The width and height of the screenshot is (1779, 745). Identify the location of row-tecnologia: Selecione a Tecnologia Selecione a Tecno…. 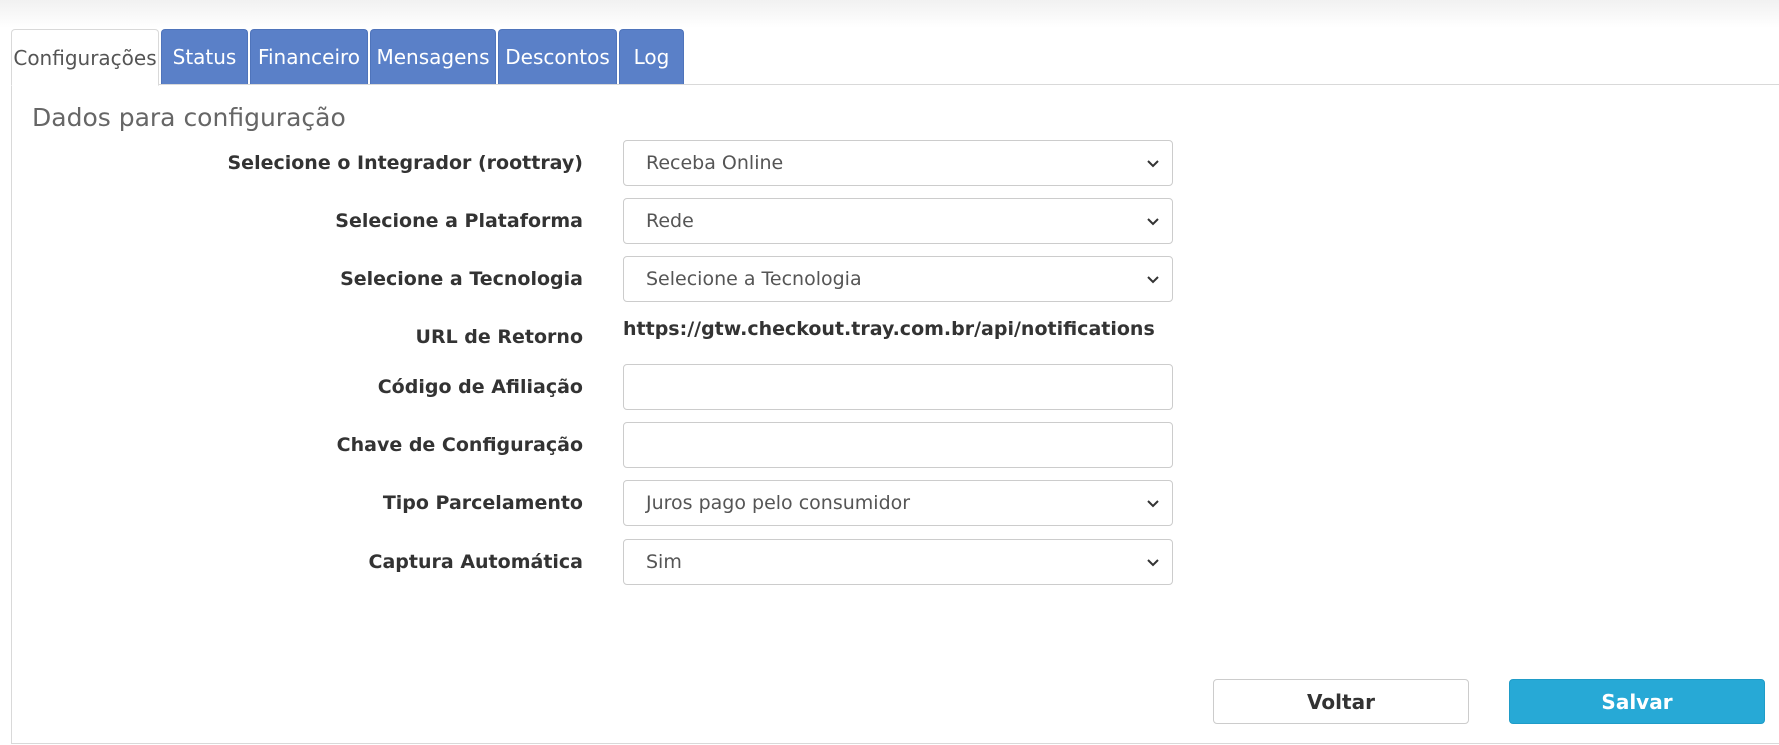
(600, 279).